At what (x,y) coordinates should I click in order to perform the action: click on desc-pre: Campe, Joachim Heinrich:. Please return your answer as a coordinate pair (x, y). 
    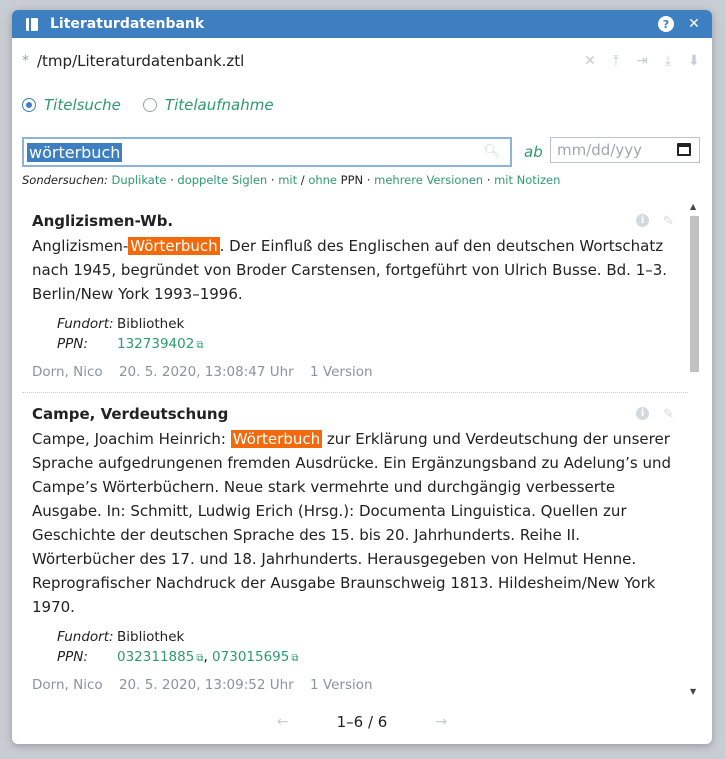
    Looking at the image, I should click on (131, 439).